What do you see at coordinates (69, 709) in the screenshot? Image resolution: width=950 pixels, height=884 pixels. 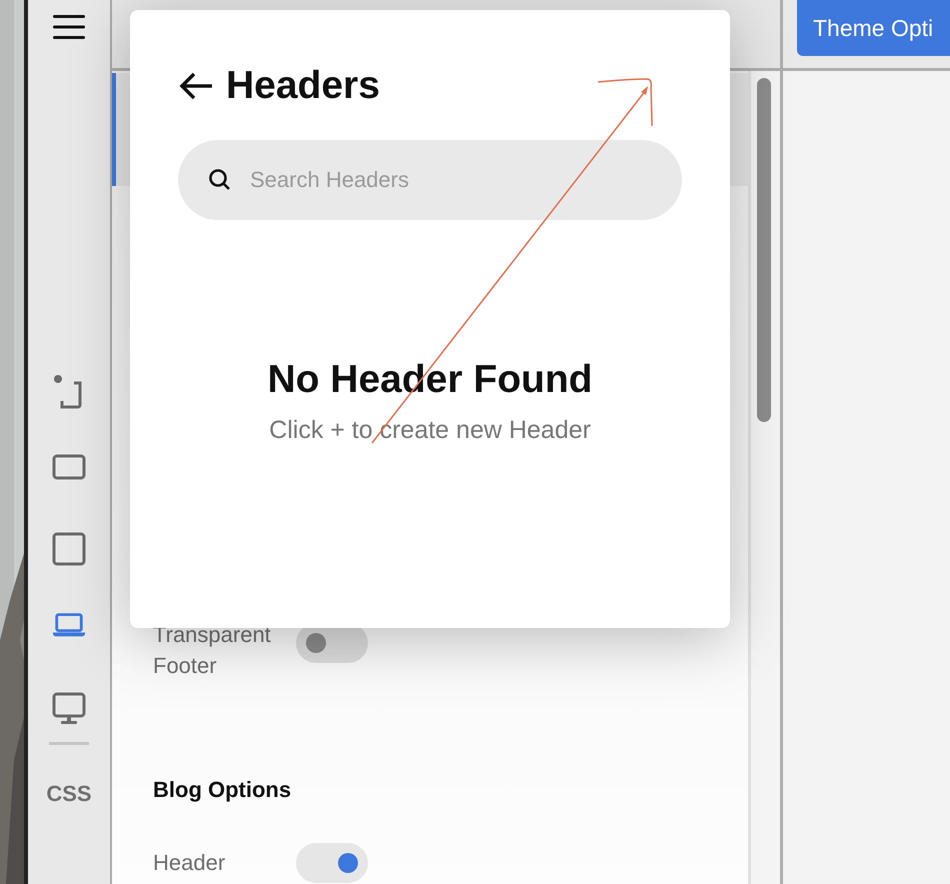 I see `monitor-icon` at bounding box center [69, 709].